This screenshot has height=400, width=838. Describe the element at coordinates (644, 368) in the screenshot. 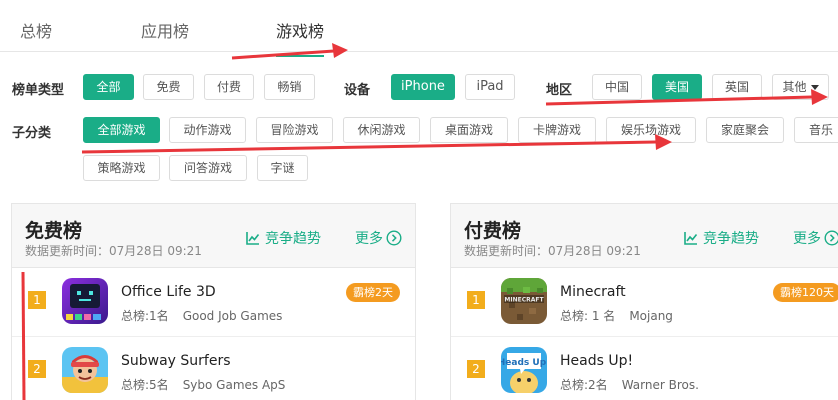

I see `paid-app-row: 2 Heads Up! Heads Up! 总榜:2名 Warner Bros.` at that location.